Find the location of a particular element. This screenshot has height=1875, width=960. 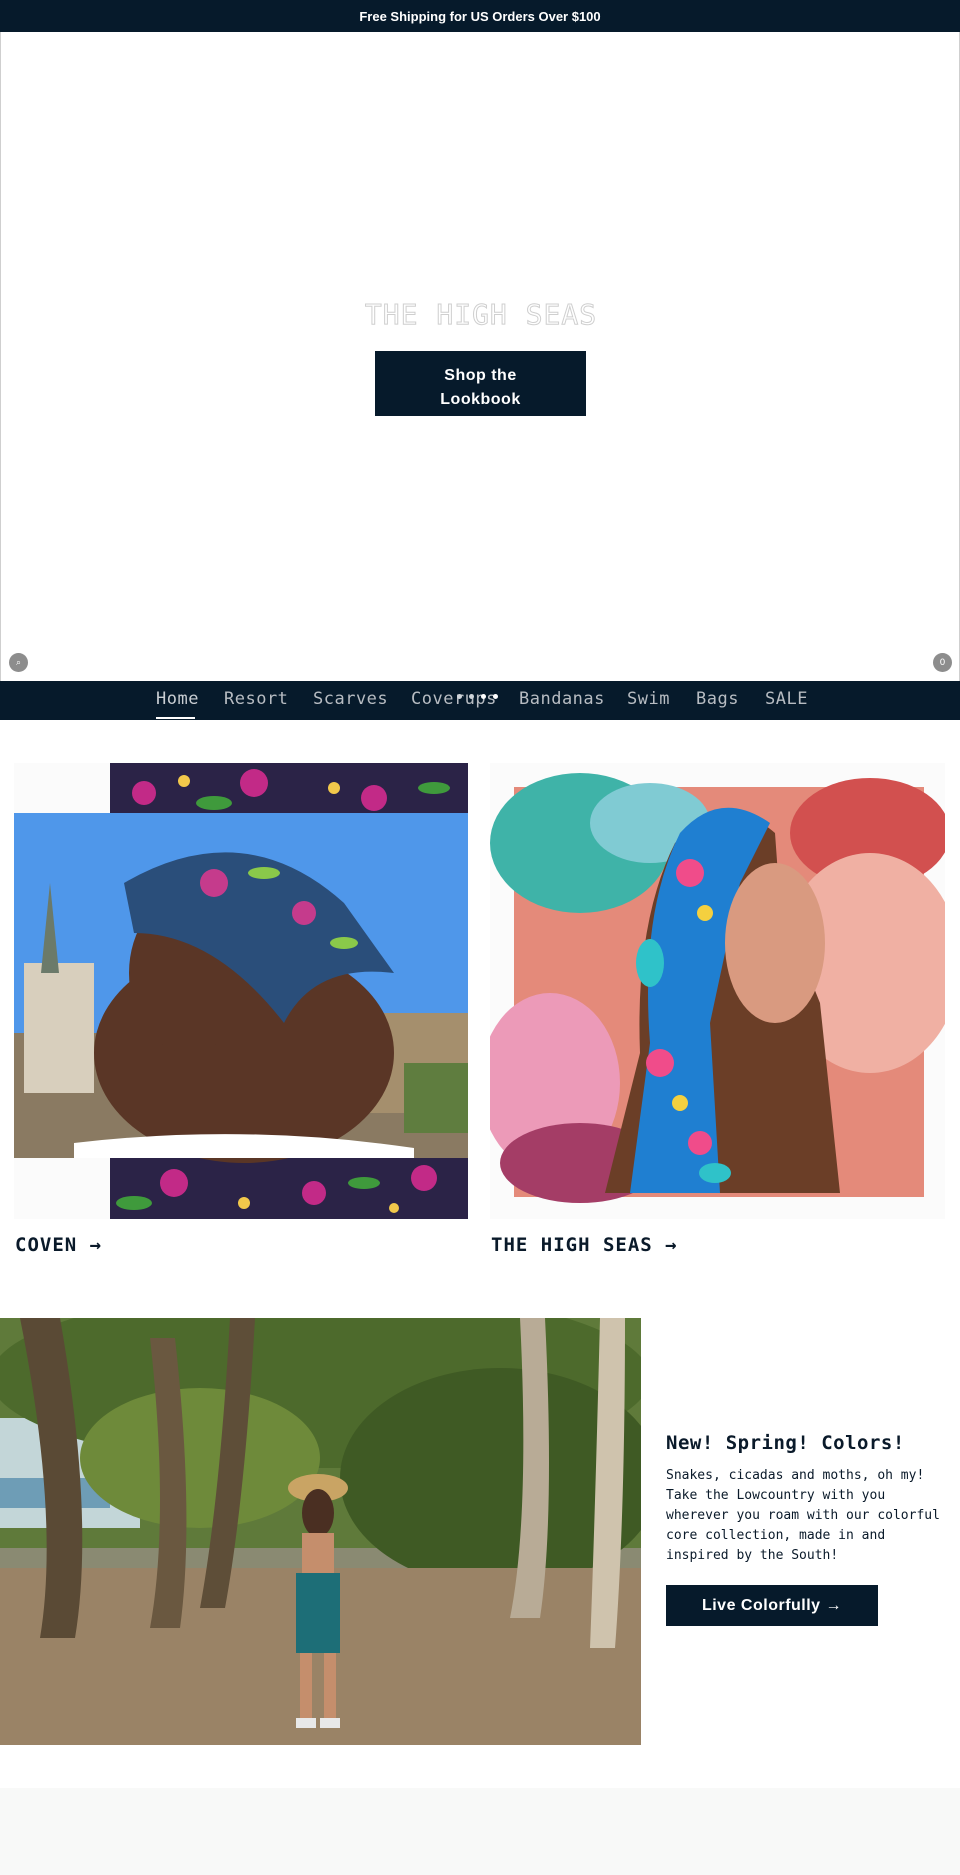

high-seas-collection-link: THE HIGH SEAS → is located at coordinates (584, 1245).